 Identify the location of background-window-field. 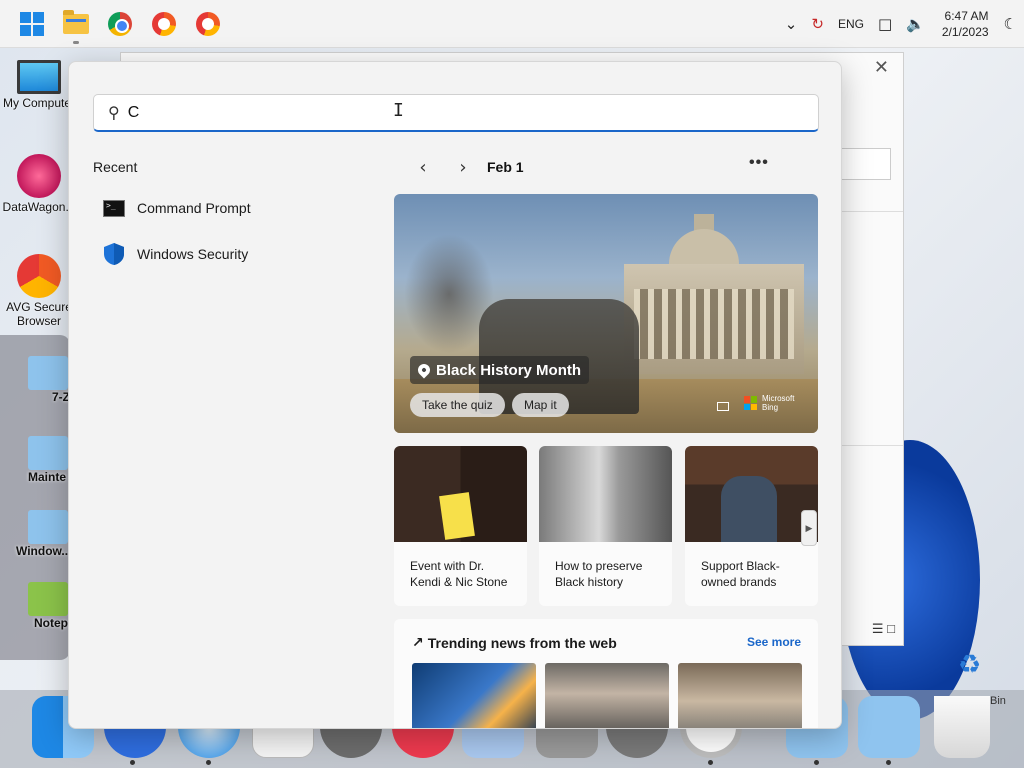
(866, 164).